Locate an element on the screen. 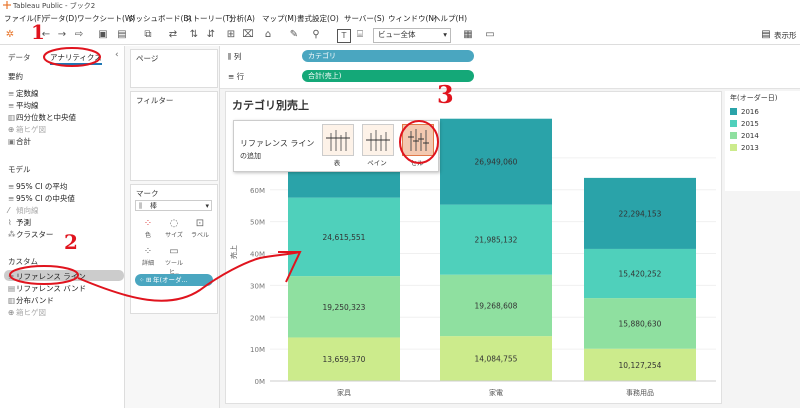 This screenshot has height=408, width=800. totals-icon: ▣ is located at coordinates (12, 141).